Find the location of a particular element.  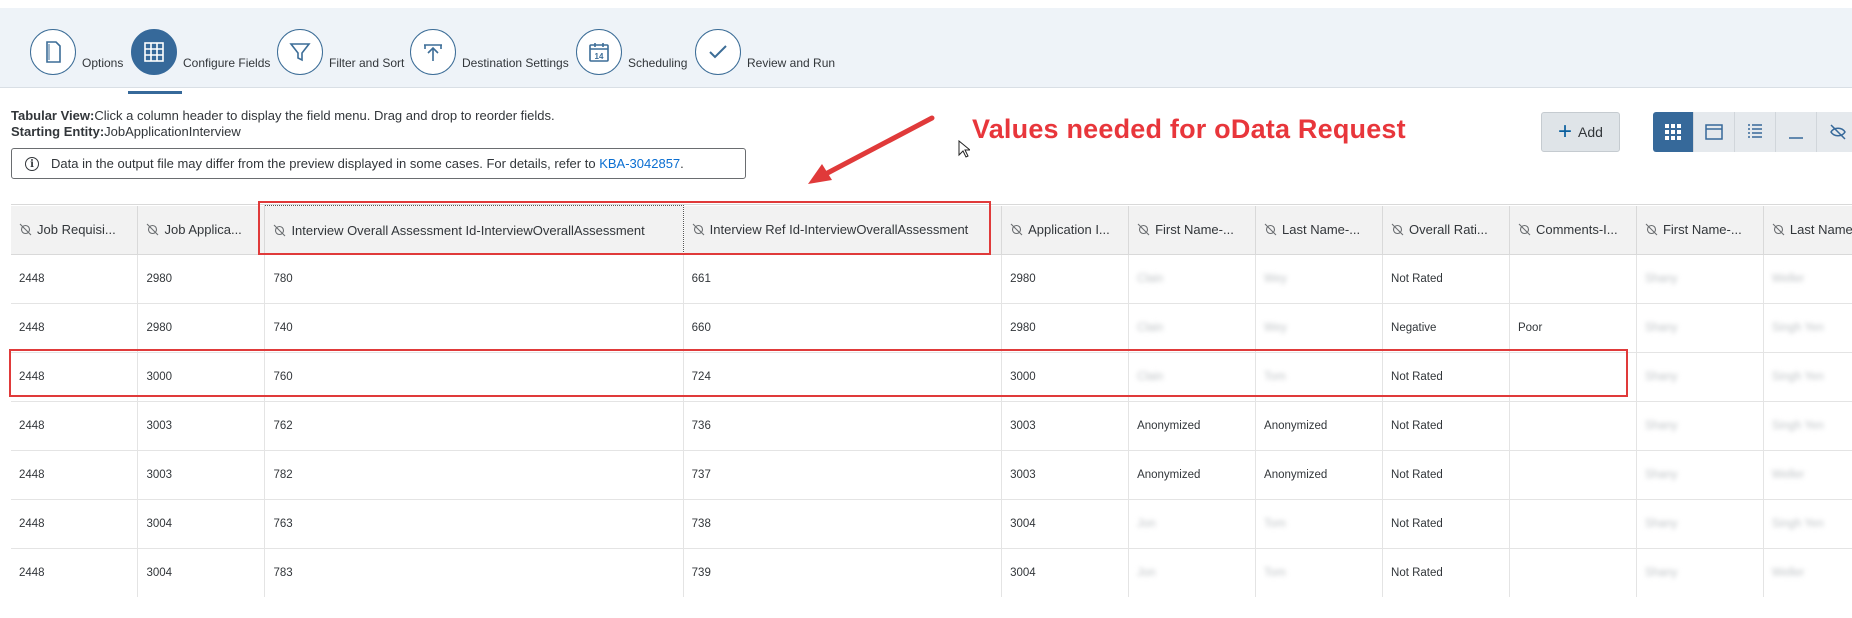

entity-value: JobApplicationInterview is located at coordinates (172, 131).